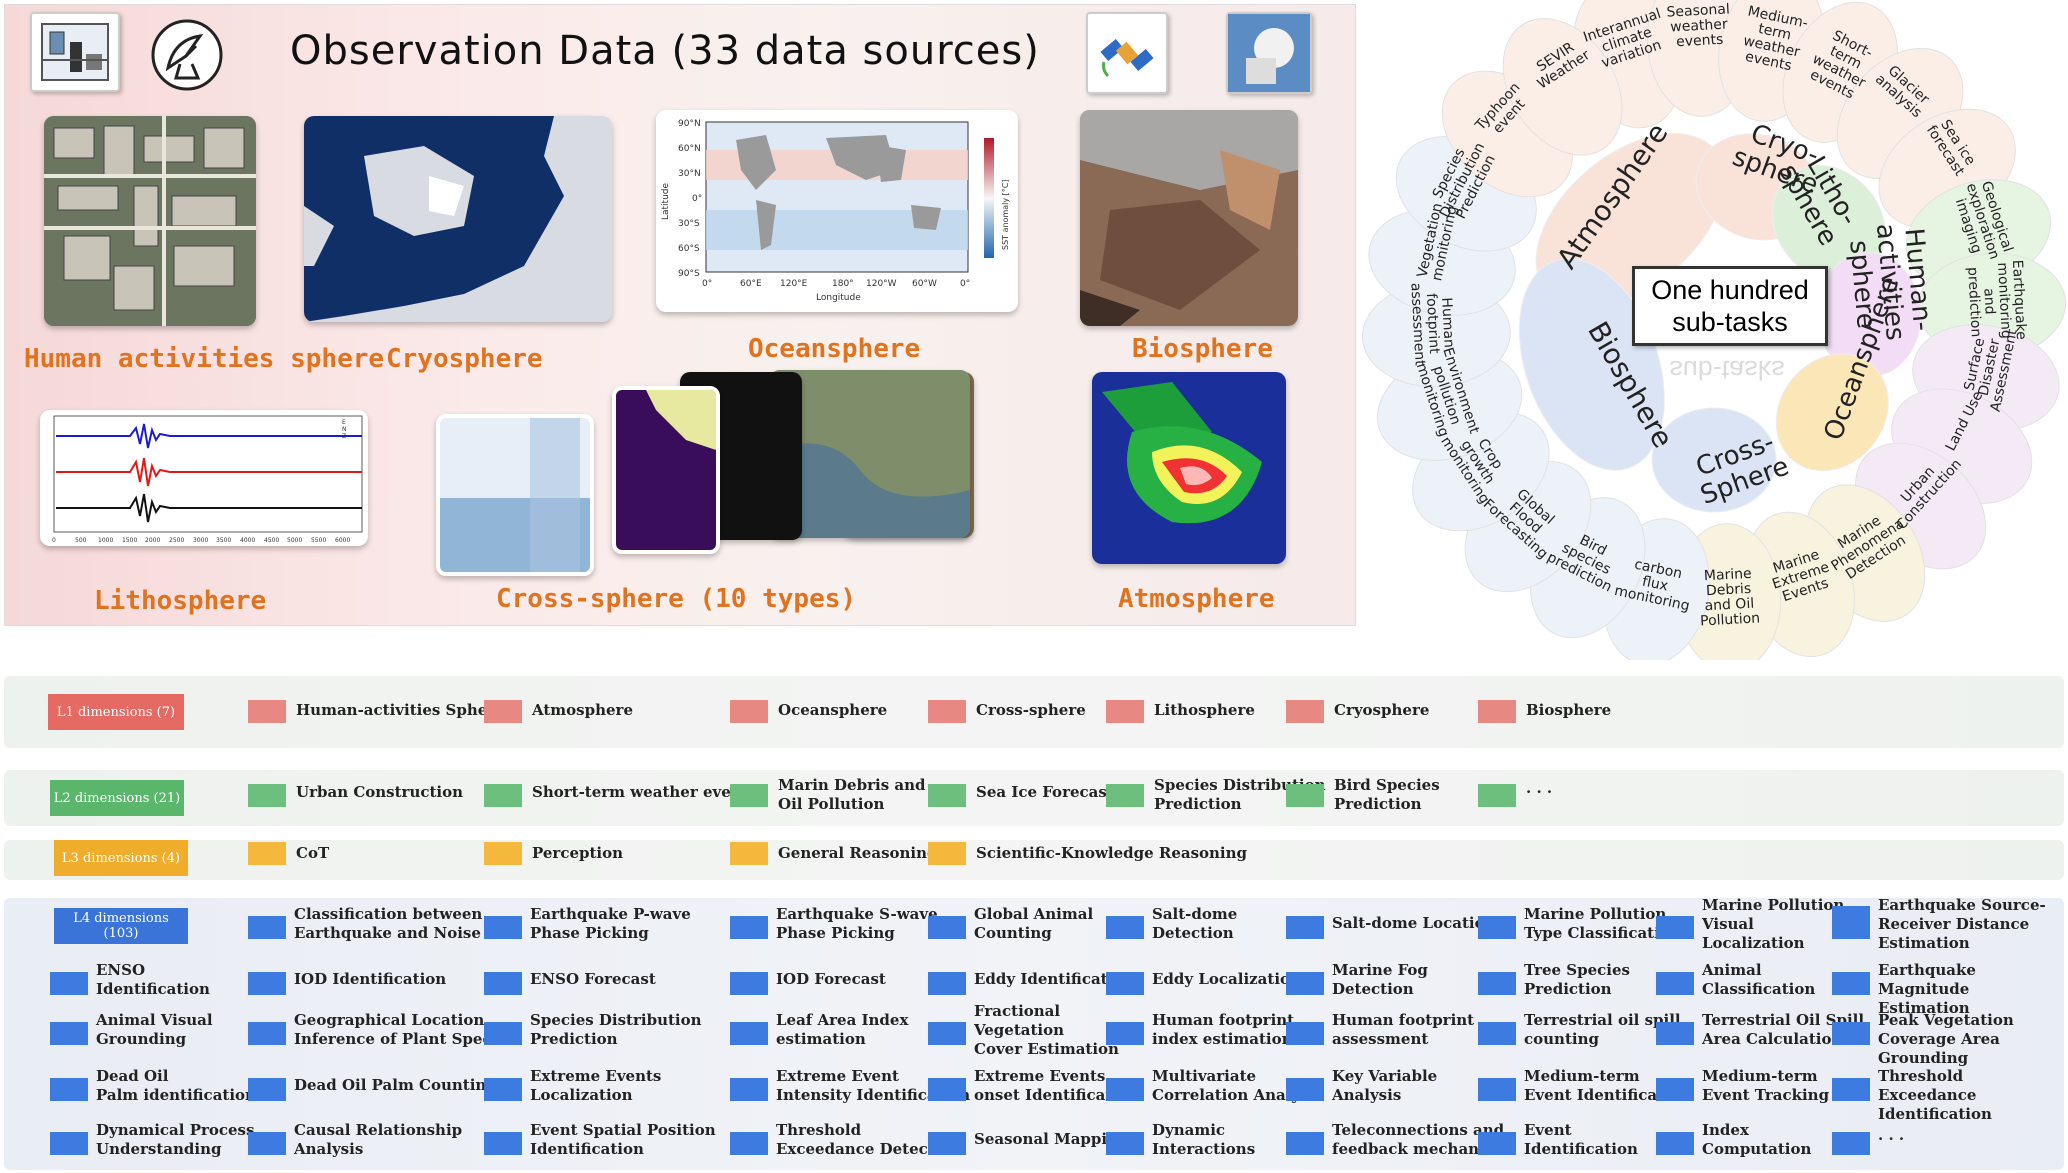 Image resolution: width=2068 pixels, height=1173 pixels. What do you see at coordinates (666, 201) in the screenshot?
I see `map-ylabel: Latitude` at bounding box center [666, 201].